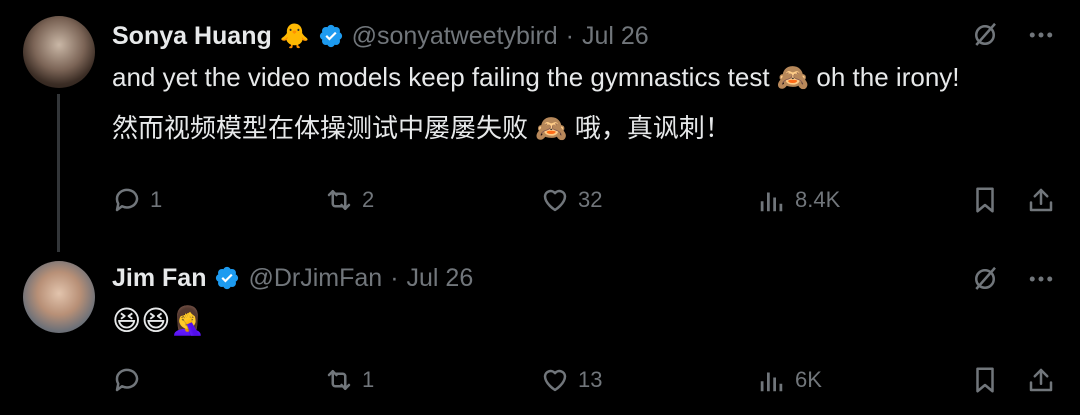 This screenshot has height=415, width=1080. What do you see at coordinates (315, 278) in the screenshot?
I see `author-handle: @DrJimFan` at bounding box center [315, 278].